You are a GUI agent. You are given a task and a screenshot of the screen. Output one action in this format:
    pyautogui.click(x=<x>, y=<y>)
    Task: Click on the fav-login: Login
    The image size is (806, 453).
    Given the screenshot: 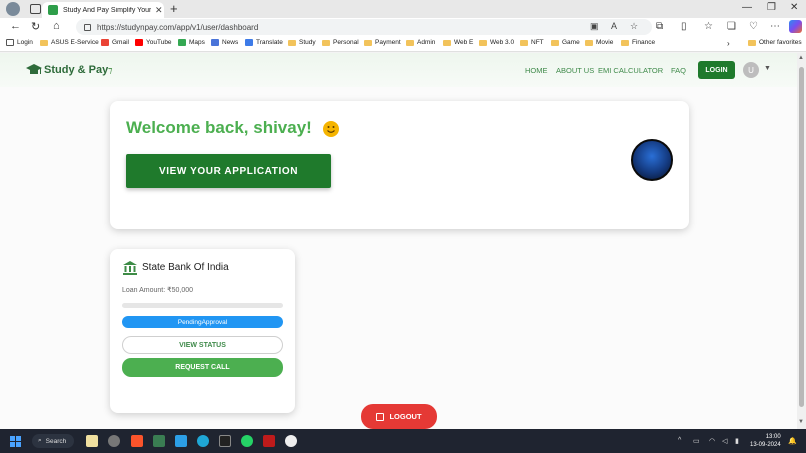 What is the action you would take?
    pyautogui.click(x=19, y=42)
    